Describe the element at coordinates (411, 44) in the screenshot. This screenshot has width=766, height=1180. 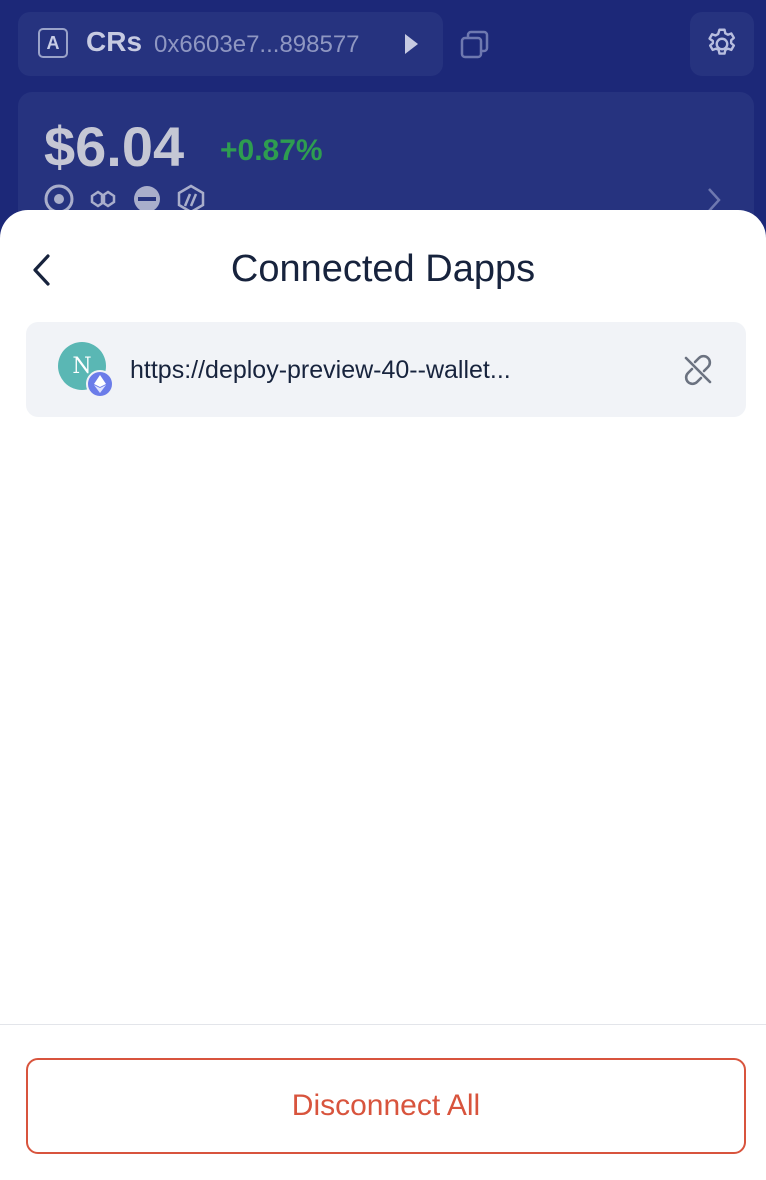
I see `play-arrow-icon` at that location.